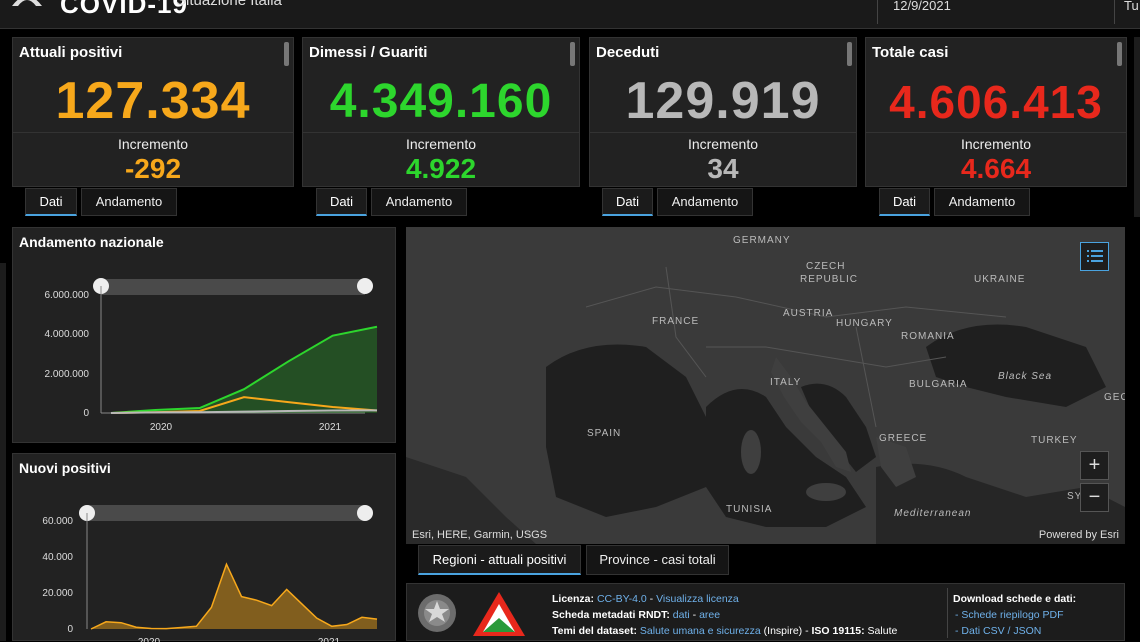 The image size is (1140, 642). What do you see at coordinates (611, 615) in the screenshot?
I see `scheda-label: Scheda metadati RNDT:` at bounding box center [611, 615].